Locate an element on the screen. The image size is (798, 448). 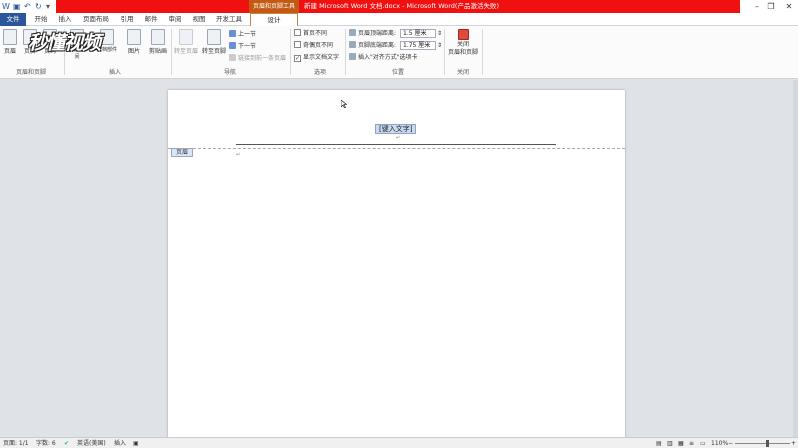
show-document-text-label: 显示文档文字 is located at coordinates (321, 57).